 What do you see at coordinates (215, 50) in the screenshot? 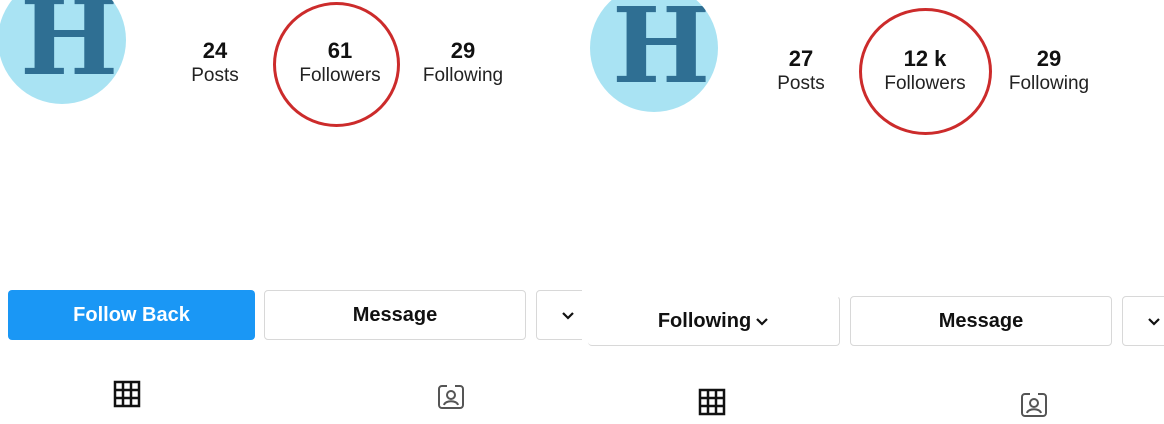
I see `posts-count: 24` at bounding box center [215, 50].